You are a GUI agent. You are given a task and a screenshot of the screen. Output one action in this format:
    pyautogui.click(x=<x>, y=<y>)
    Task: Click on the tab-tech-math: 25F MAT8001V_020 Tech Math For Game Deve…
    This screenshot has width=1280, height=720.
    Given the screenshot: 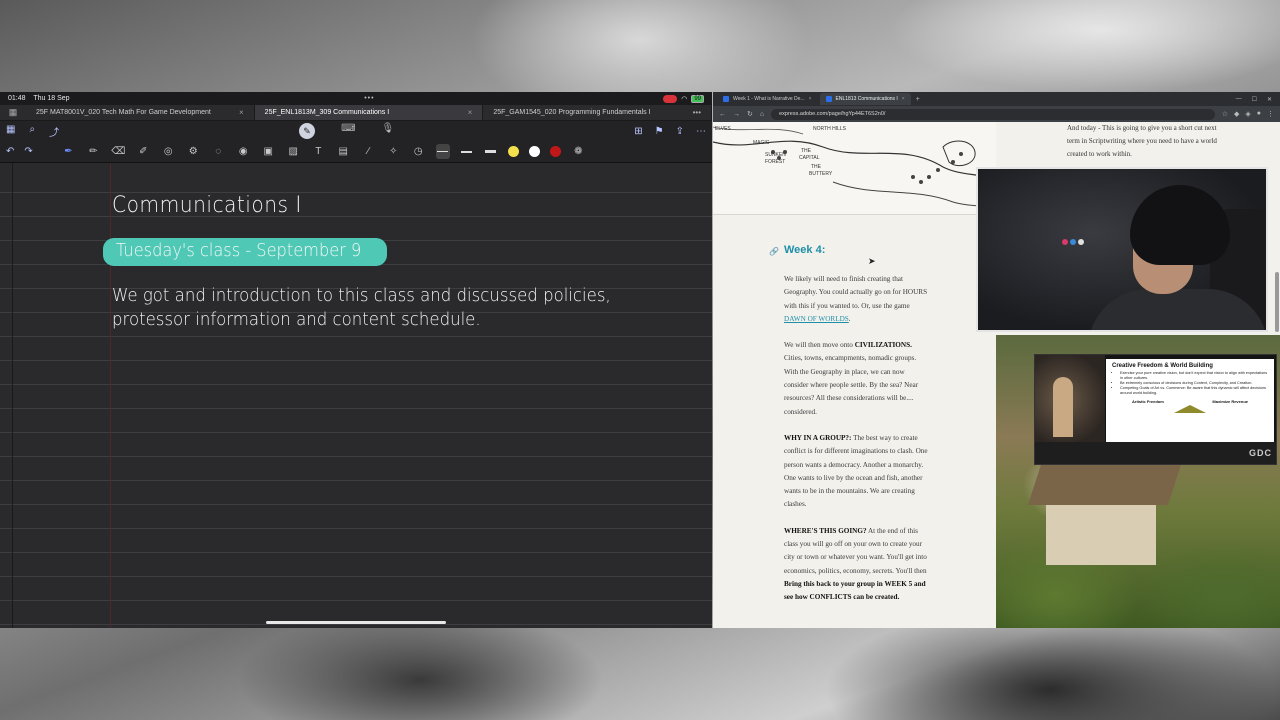 What is the action you would take?
    pyautogui.click(x=140, y=112)
    